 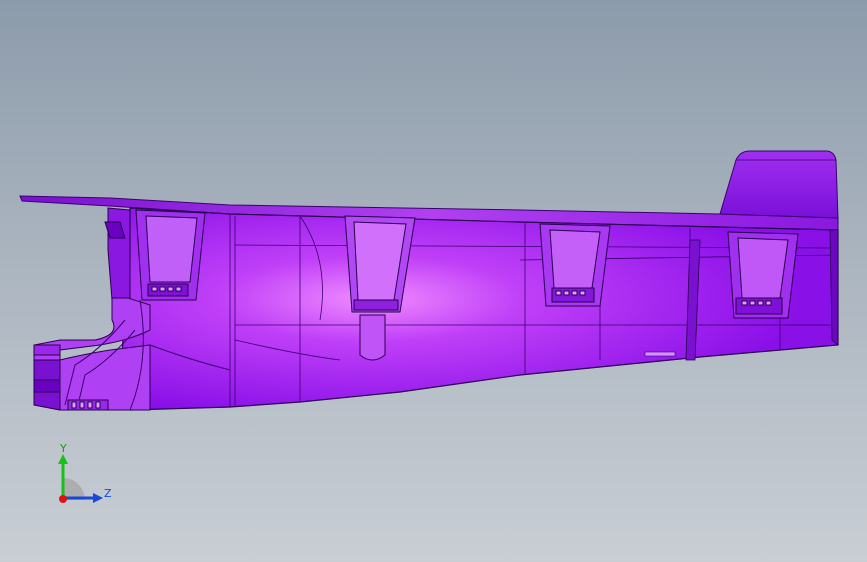 I want to click on z-axis-label: Z, so click(x=108, y=493).